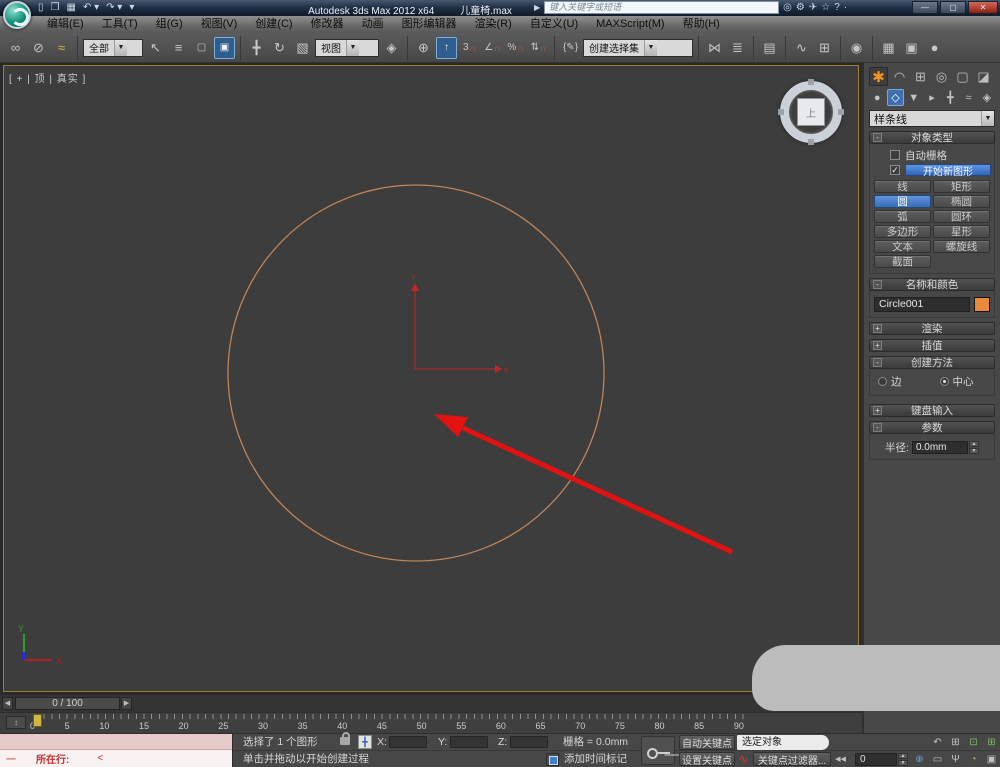 The height and width of the screenshot is (767, 1000). What do you see at coordinates (41, 8) in the screenshot?
I see `new-file-icon: ▯` at bounding box center [41, 8].